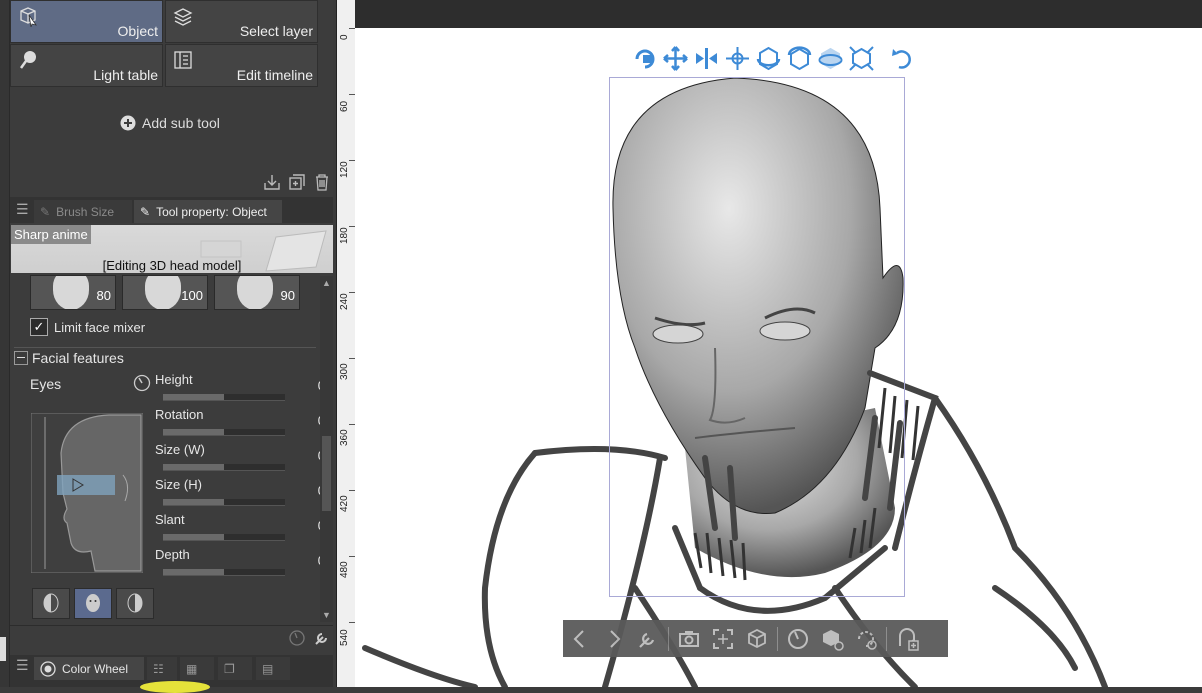 This screenshot has height=693, width=1202. What do you see at coordinates (172, 554) in the screenshot?
I see `param-label: Depth` at bounding box center [172, 554].